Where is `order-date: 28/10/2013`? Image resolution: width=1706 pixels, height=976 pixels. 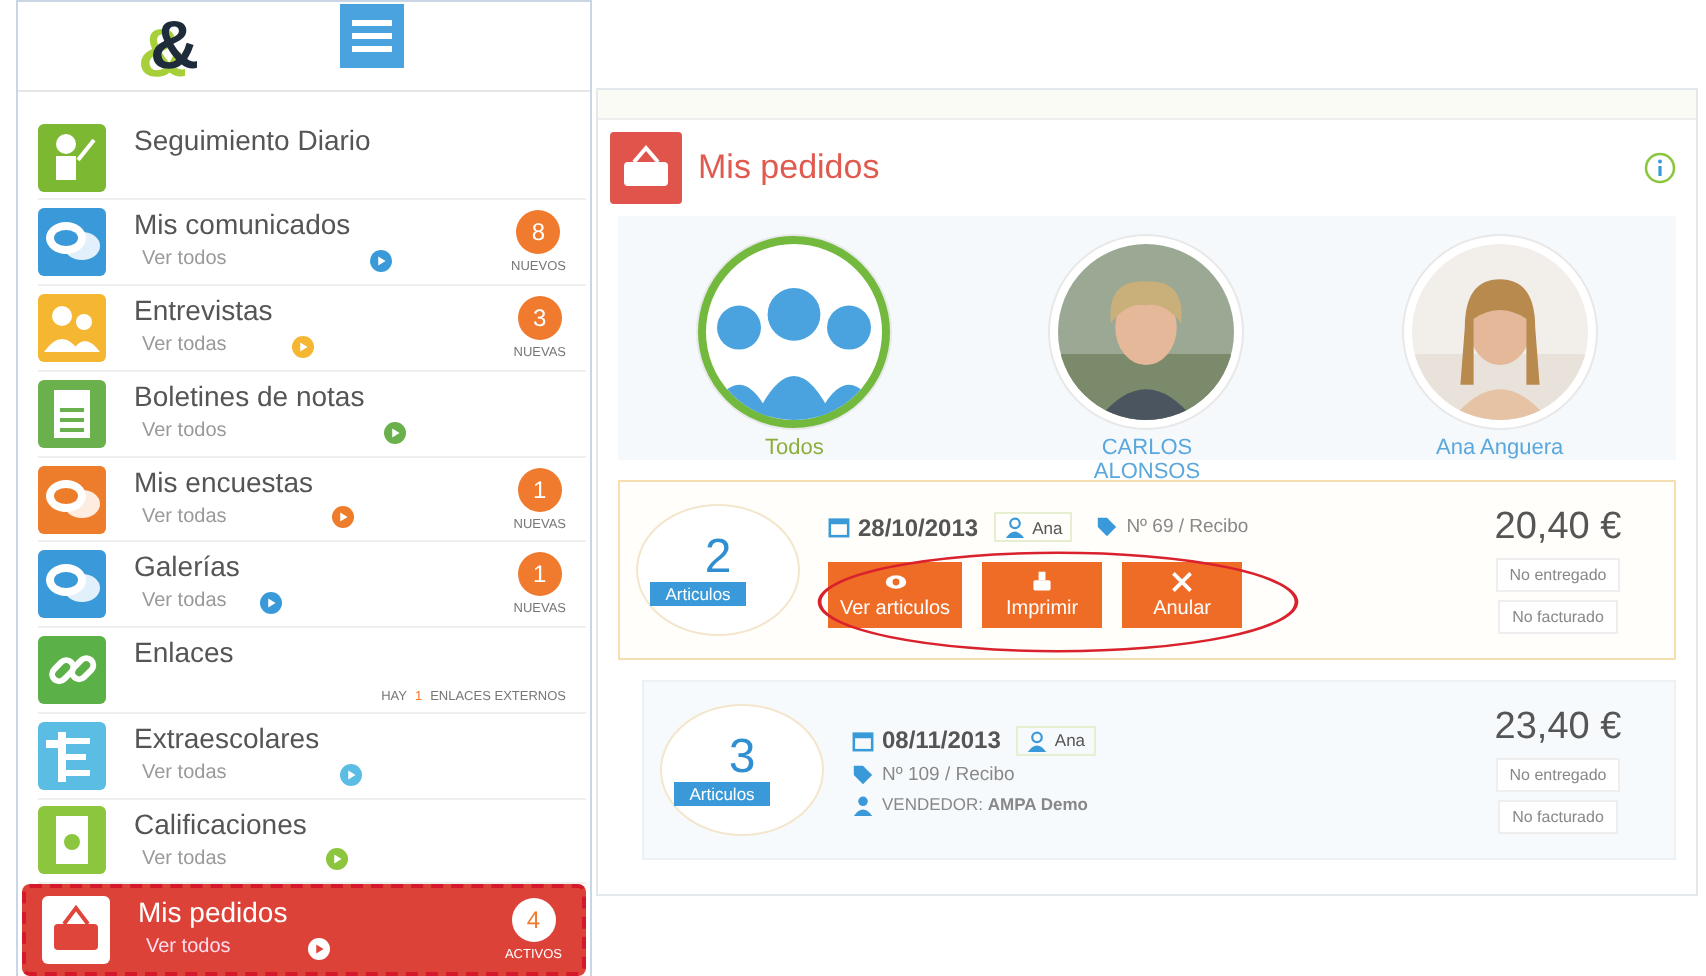 order-date: 28/10/2013 is located at coordinates (918, 527).